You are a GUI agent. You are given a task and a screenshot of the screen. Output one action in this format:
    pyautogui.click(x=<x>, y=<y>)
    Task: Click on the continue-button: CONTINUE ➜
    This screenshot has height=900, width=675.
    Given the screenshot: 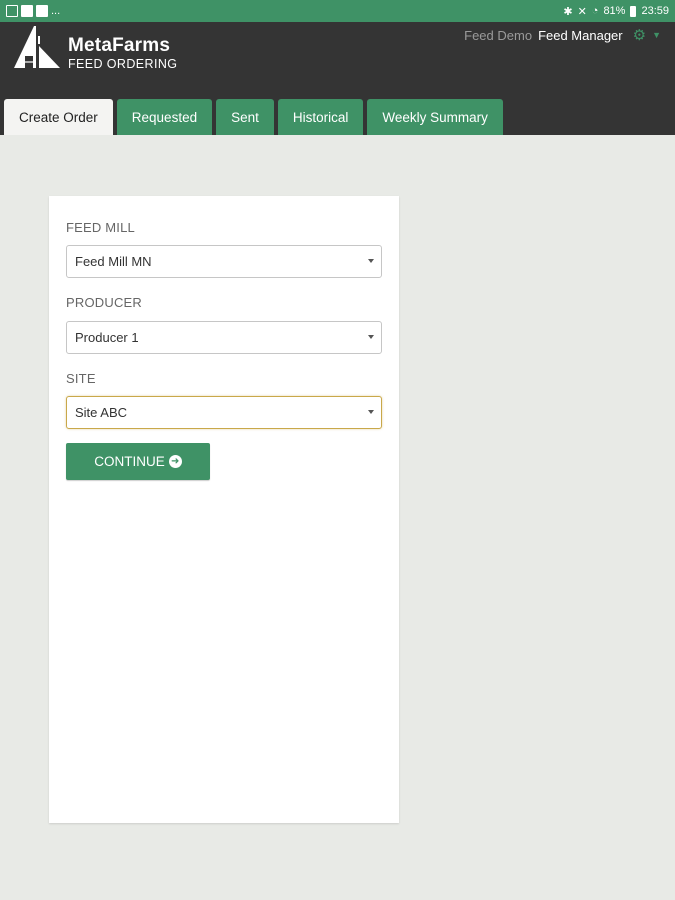 What is the action you would take?
    pyautogui.click(x=138, y=461)
    